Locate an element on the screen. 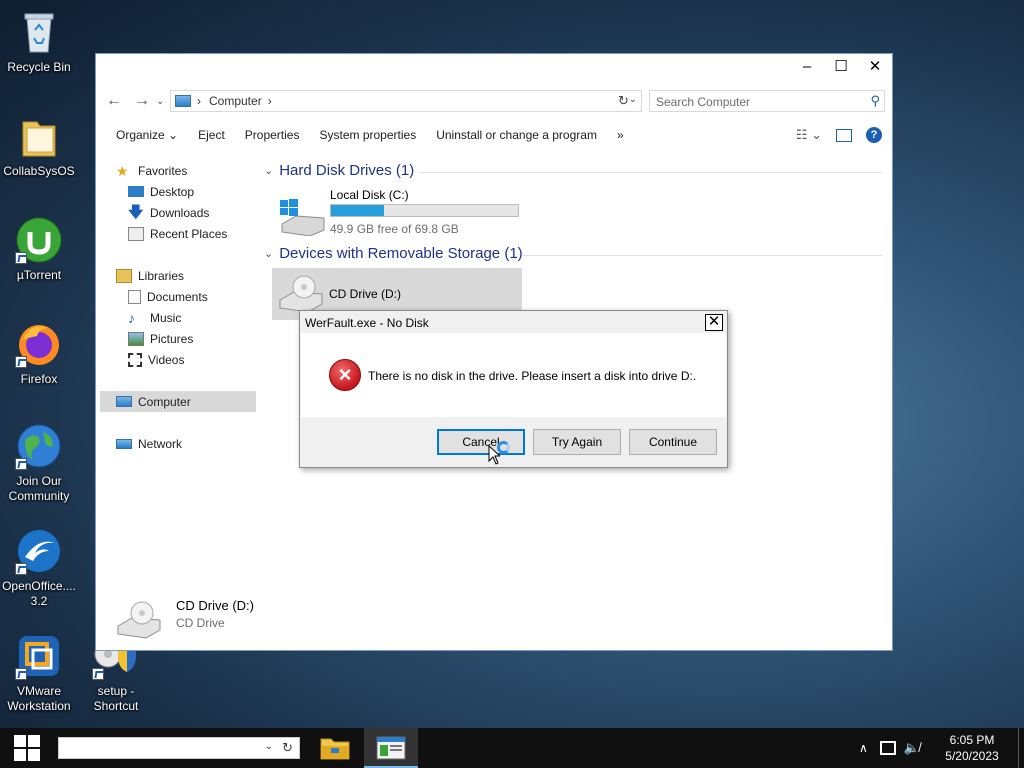 This screenshot has width=1024, height=768. try-again-button: Try Again is located at coordinates (577, 442).